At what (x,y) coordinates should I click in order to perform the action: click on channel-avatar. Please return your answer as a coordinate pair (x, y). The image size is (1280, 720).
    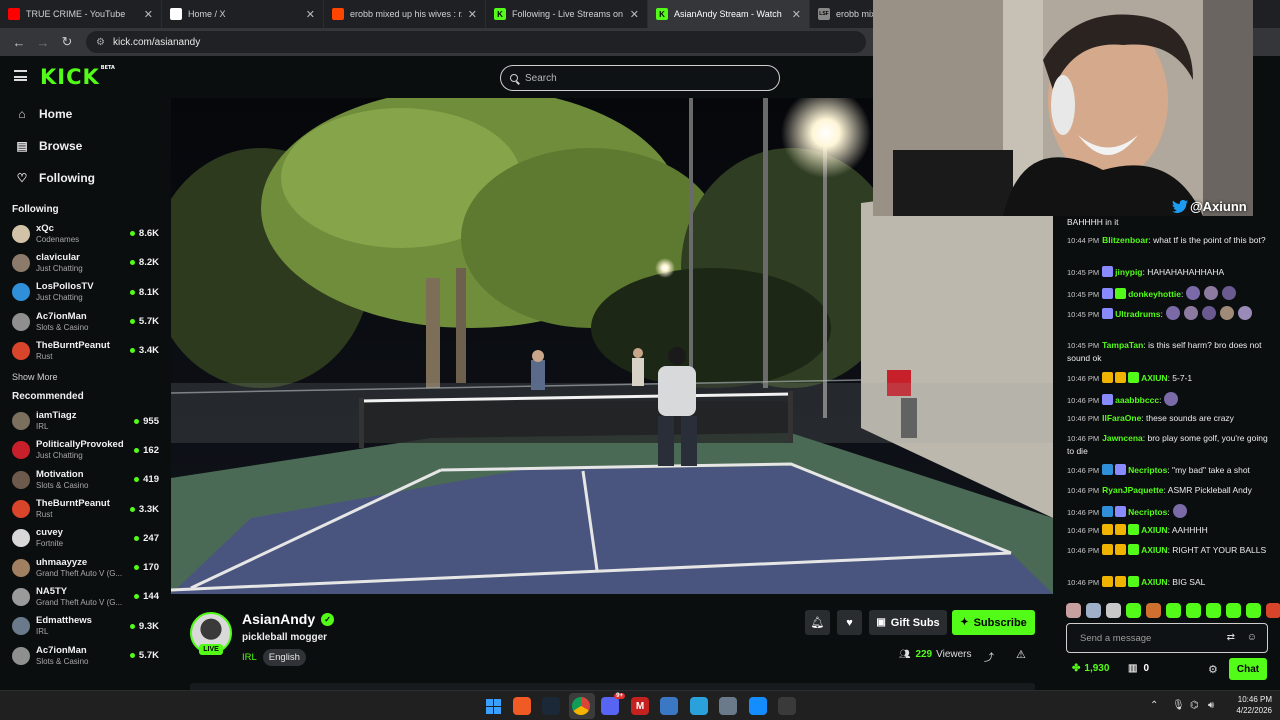
    Looking at the image, I should click on (21, 596).